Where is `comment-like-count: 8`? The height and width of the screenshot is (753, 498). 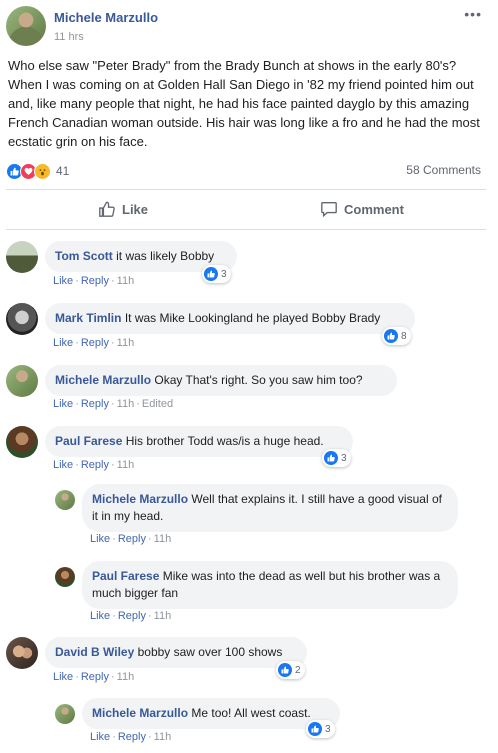 comment-like-count: 8 is located at coordinates (404, 336).